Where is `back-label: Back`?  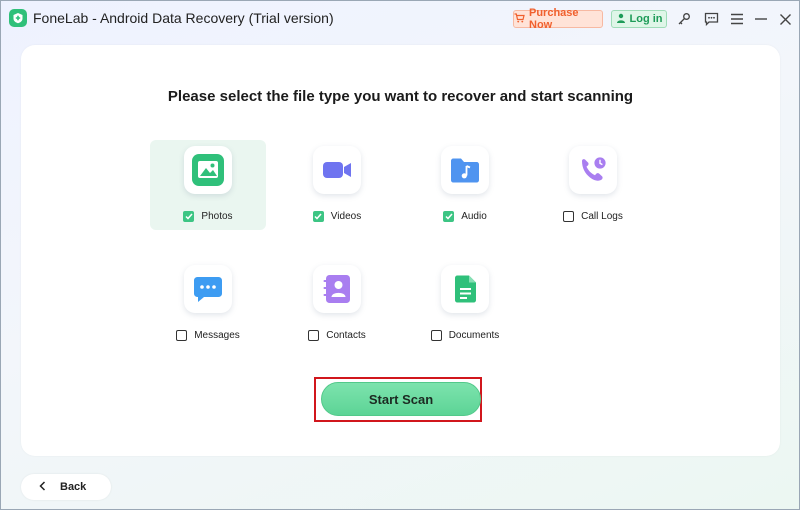
back-label: Back is located at coordinates (73, 487).